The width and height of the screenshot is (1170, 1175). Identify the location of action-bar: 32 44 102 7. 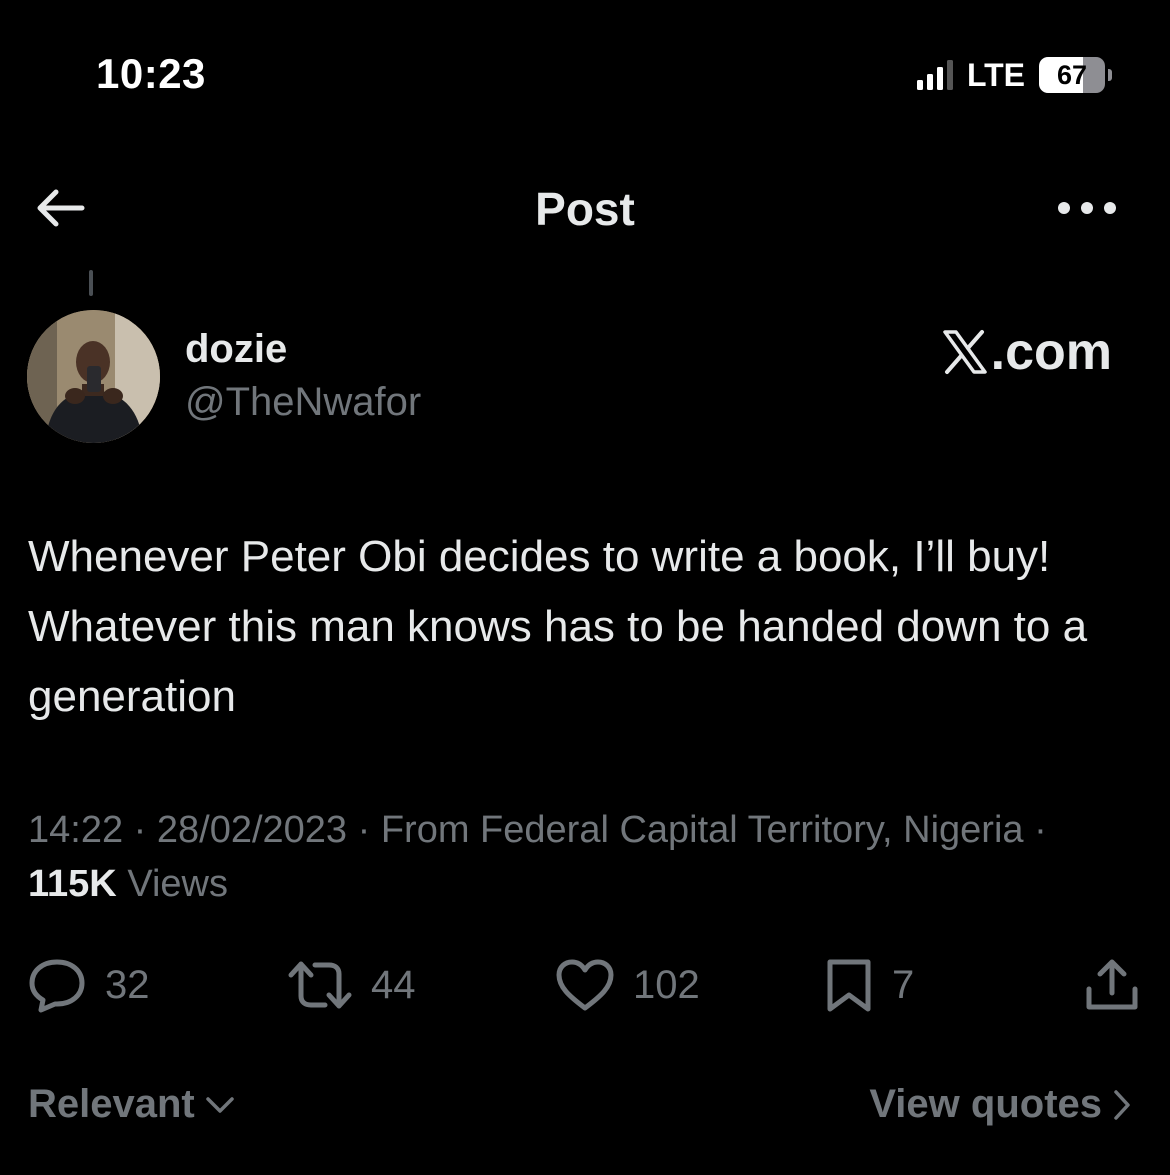
(585, 985).